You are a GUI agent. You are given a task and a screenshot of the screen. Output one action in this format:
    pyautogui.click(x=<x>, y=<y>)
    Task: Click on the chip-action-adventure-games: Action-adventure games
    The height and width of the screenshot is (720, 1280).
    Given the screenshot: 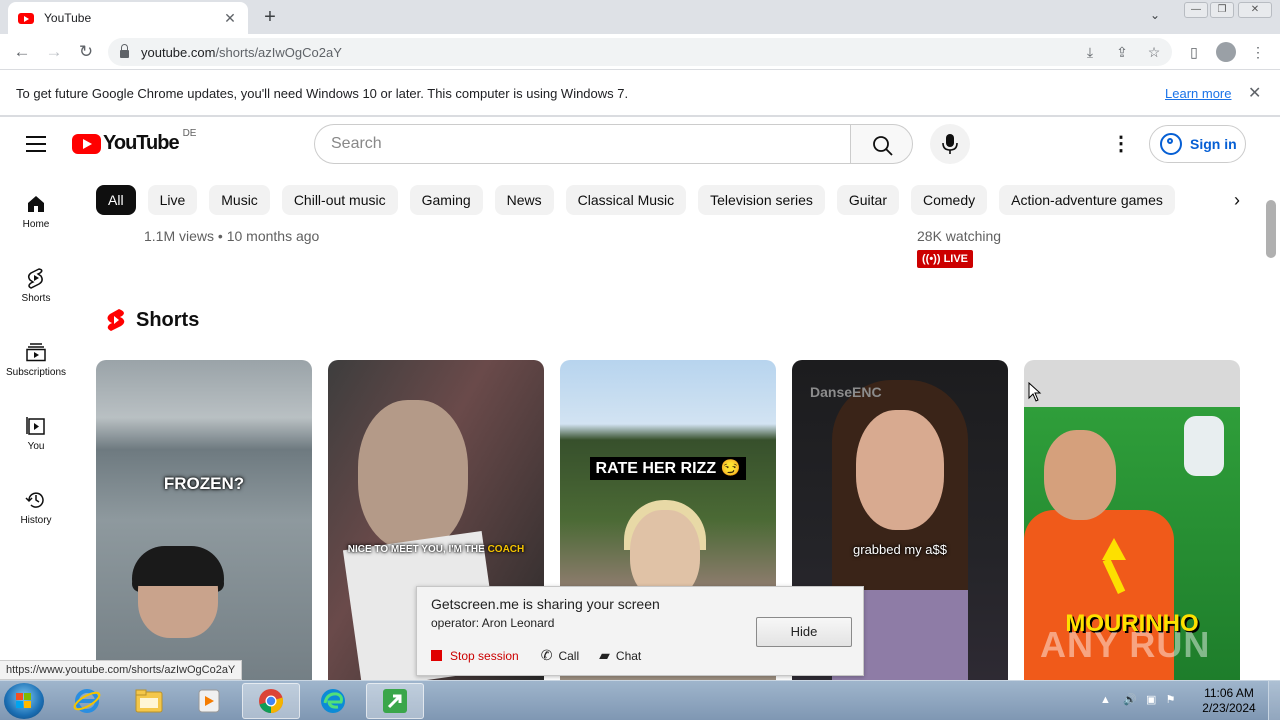 What is the action you would take?
    pyautogui.click(x=1087, y=200)
    